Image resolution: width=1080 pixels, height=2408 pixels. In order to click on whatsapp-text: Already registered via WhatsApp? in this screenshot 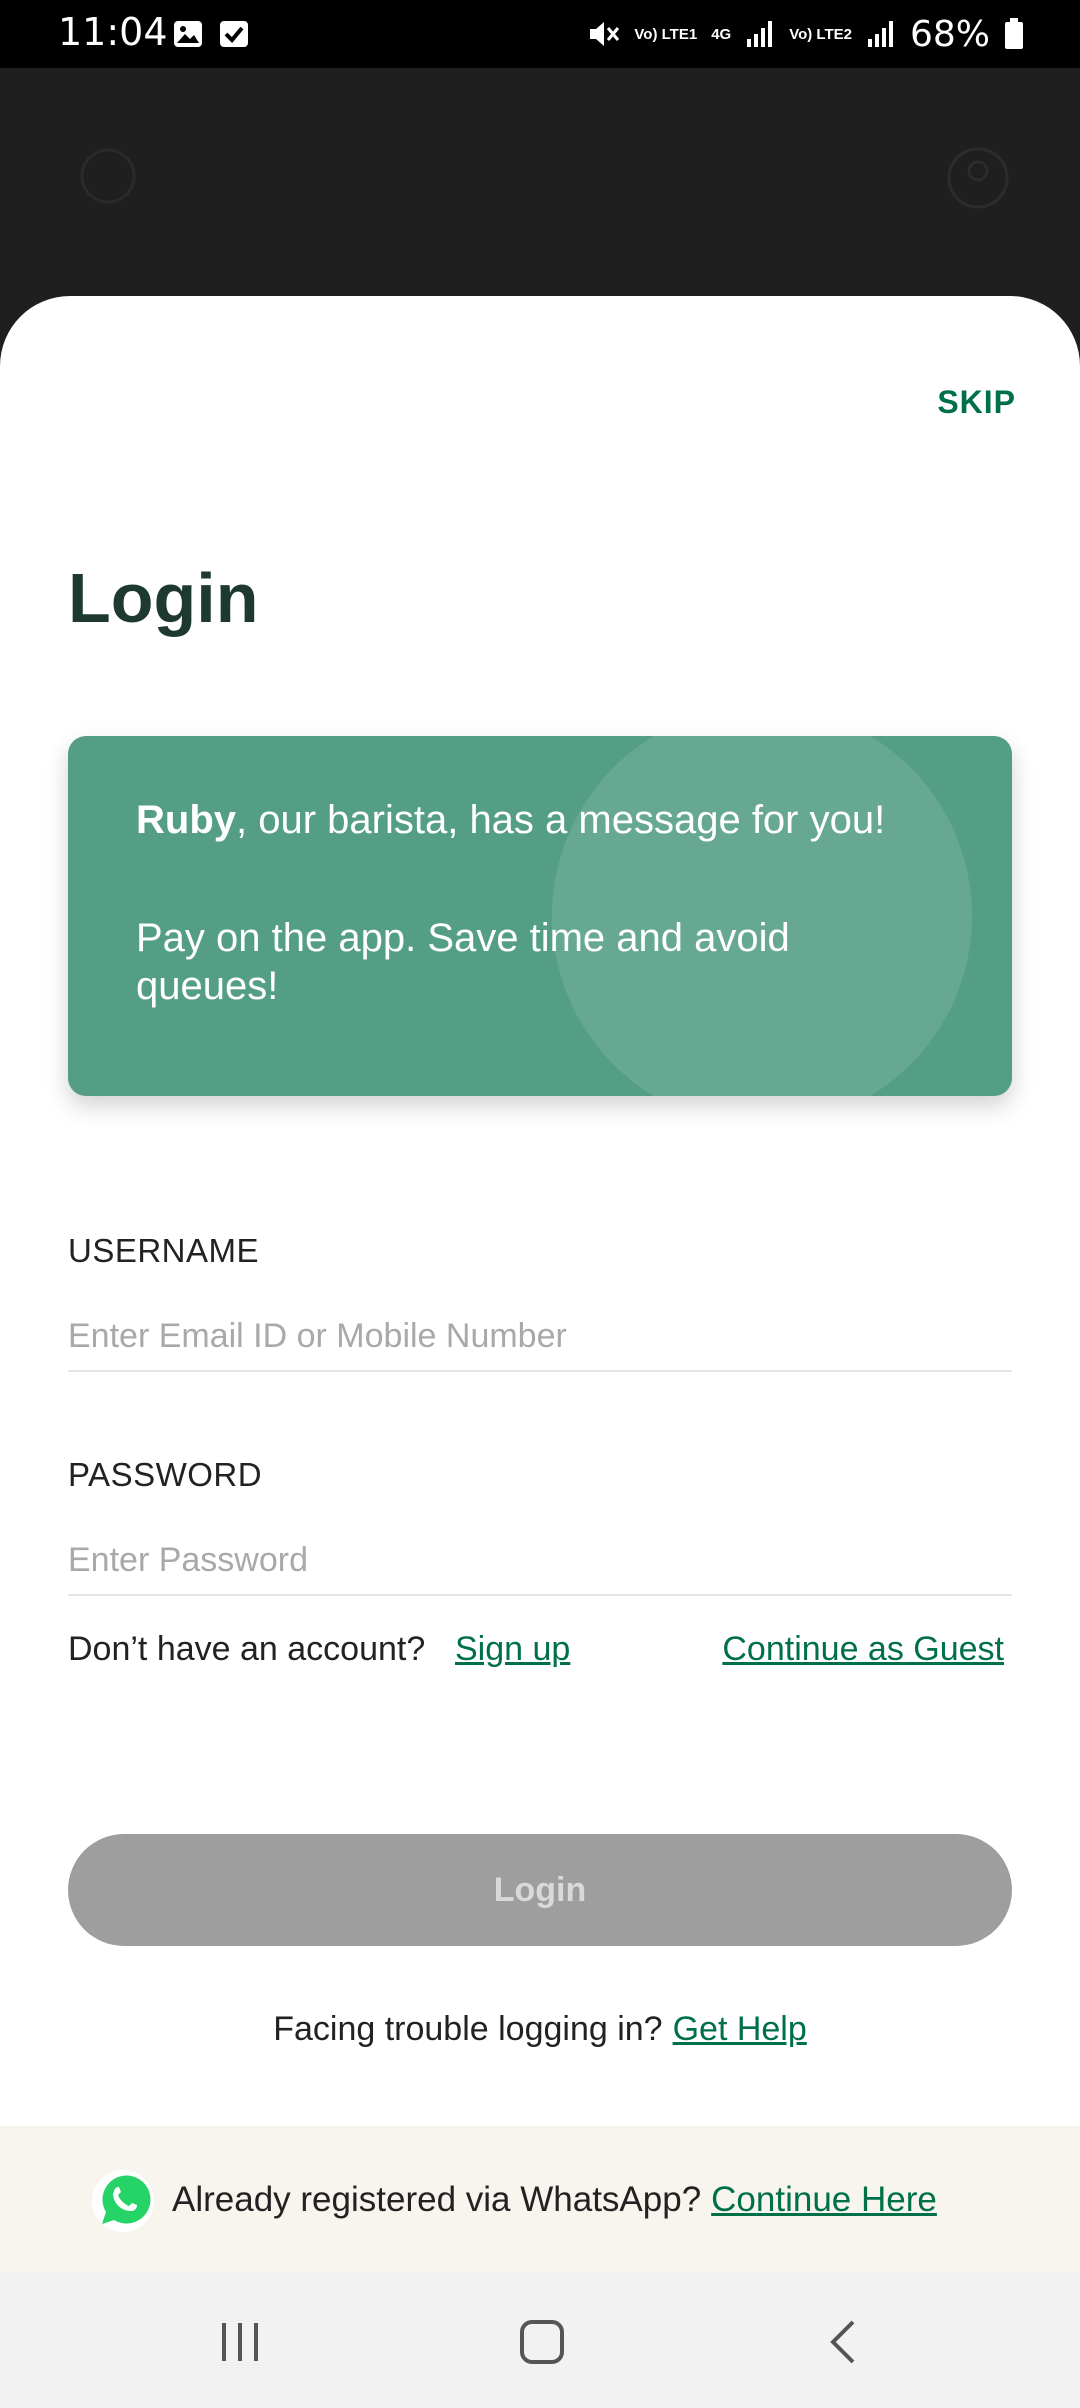, I will do `click(437, 2199)`.